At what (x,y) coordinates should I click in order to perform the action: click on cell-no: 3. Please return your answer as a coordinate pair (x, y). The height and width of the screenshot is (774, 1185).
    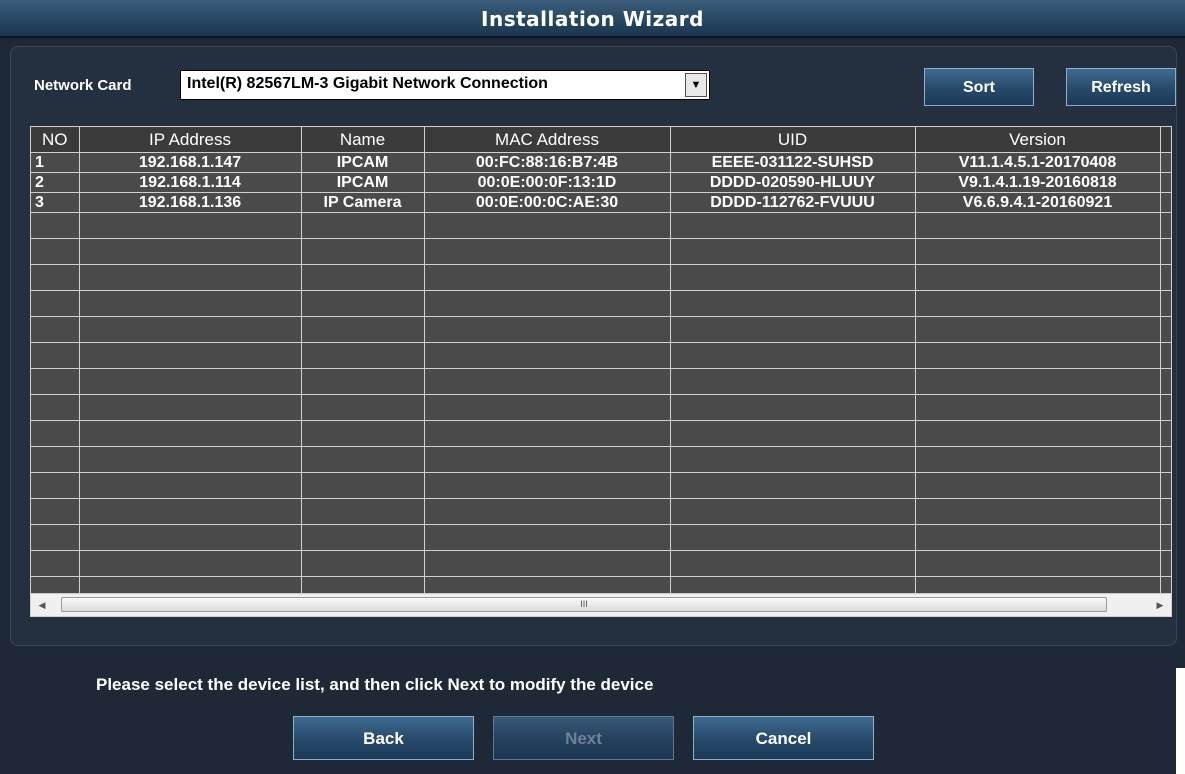
    Looking at the image, I should click on (55, 202).